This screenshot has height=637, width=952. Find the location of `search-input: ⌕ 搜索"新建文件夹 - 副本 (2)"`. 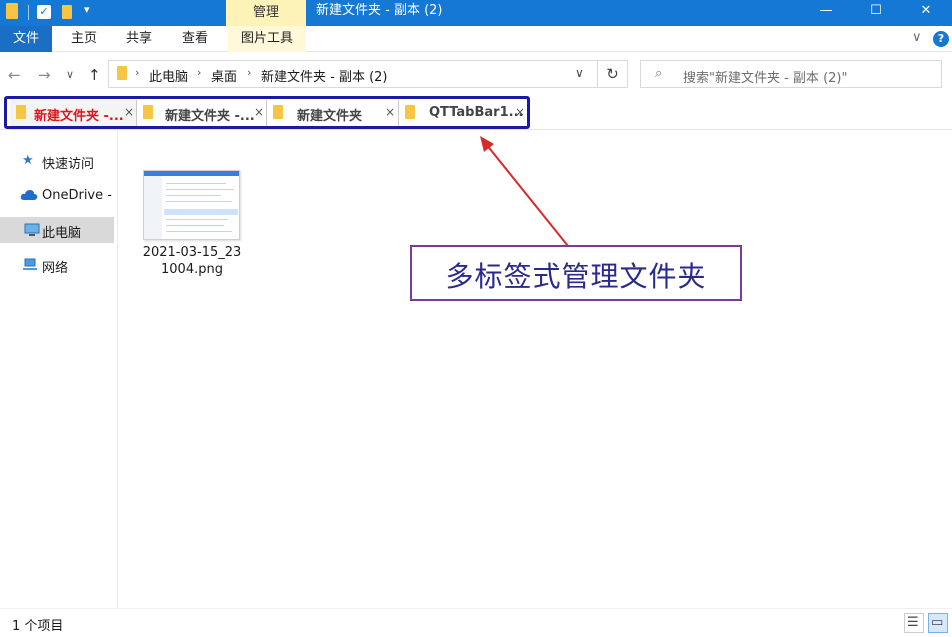

search-input: ⌕ 搜索"新建文件夹 - 副本 (2)" is located at coordinates (791, 74).